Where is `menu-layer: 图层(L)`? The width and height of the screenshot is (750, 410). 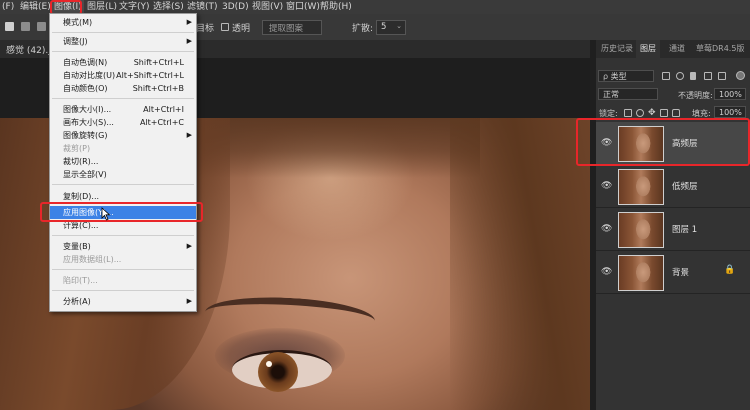
menu-layer: 图层(L) is located at coordinates (102, 7).